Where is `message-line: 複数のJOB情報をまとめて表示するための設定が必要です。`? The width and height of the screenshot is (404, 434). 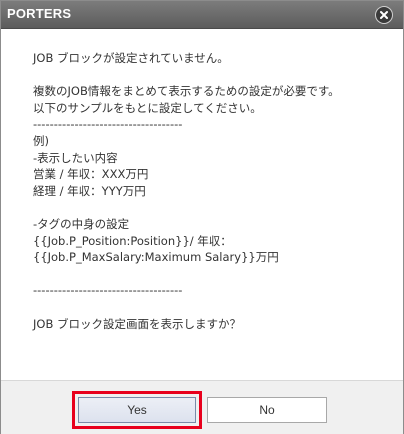
message-line: 複数のJOB情報をまとめて表示するための設定が必要です。 is located at coordinates (186, 91).